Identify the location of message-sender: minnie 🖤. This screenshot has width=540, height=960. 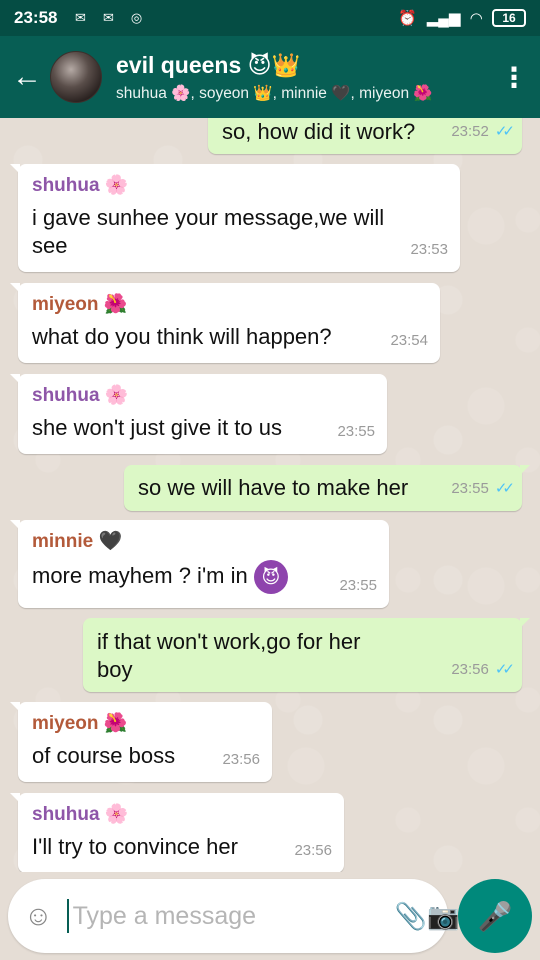
(77, 541).